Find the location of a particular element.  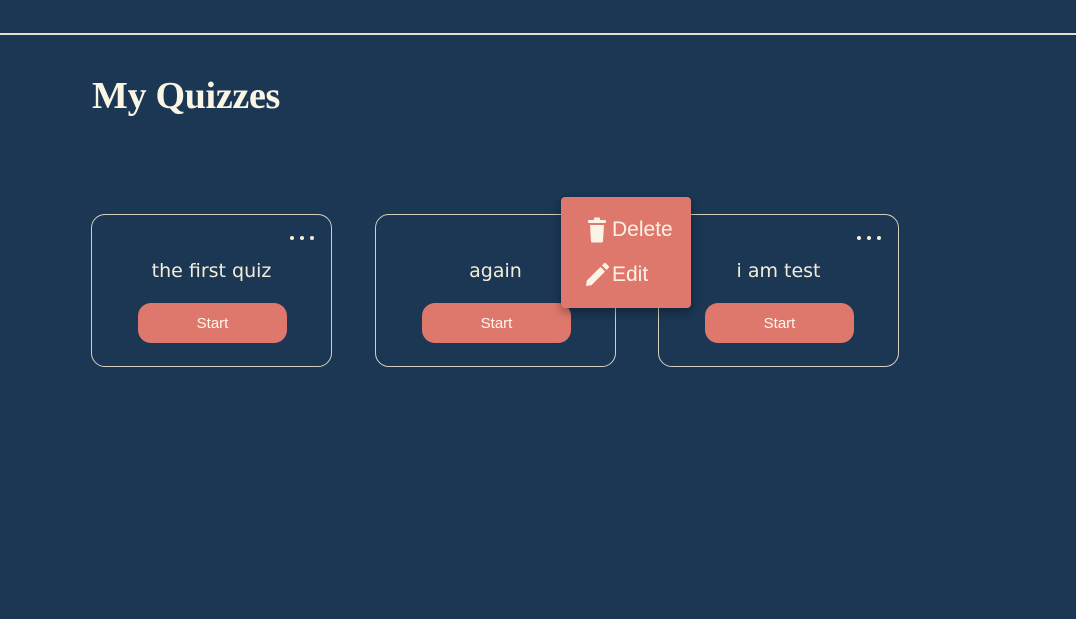

delete-menu-item: Delete is located at coordinates (628, 230).